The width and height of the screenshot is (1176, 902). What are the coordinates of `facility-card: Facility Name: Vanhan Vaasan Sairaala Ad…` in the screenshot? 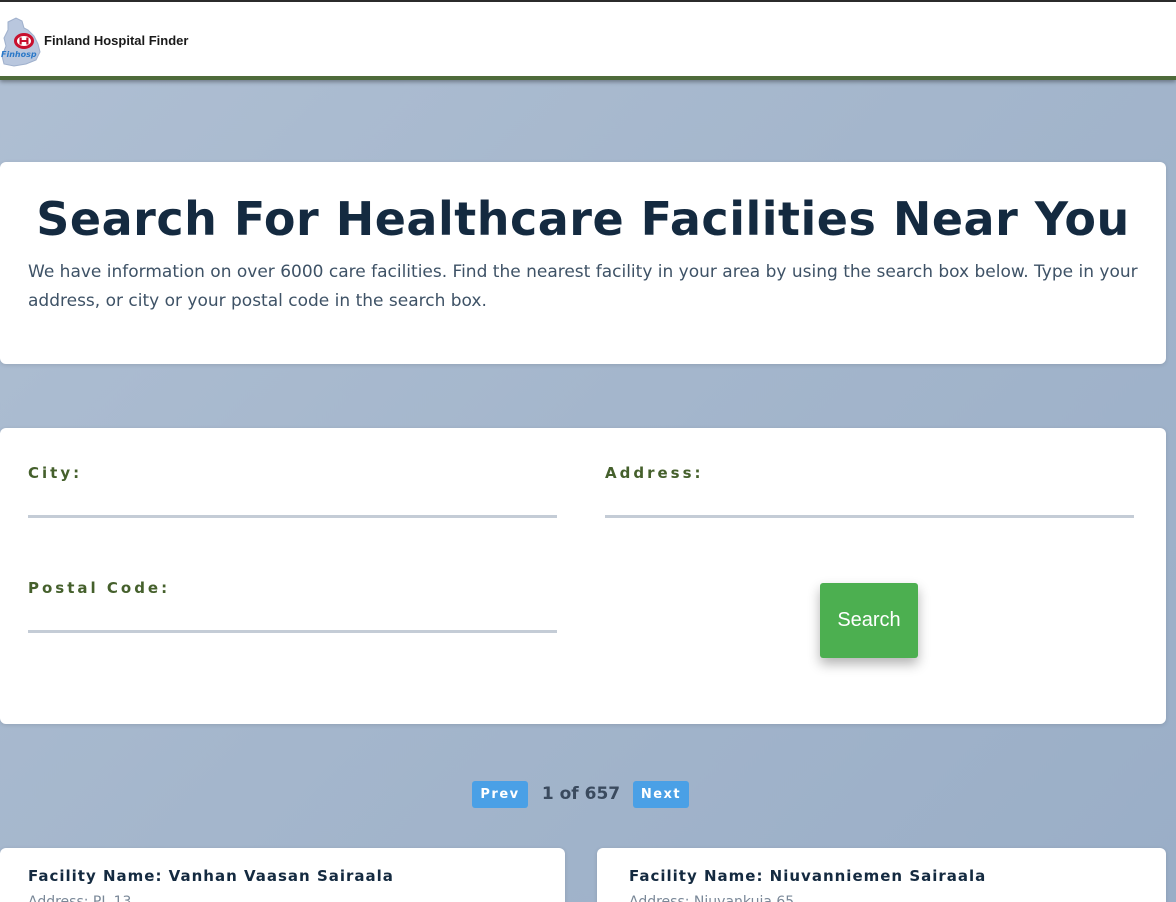 It's located at (282, 875).